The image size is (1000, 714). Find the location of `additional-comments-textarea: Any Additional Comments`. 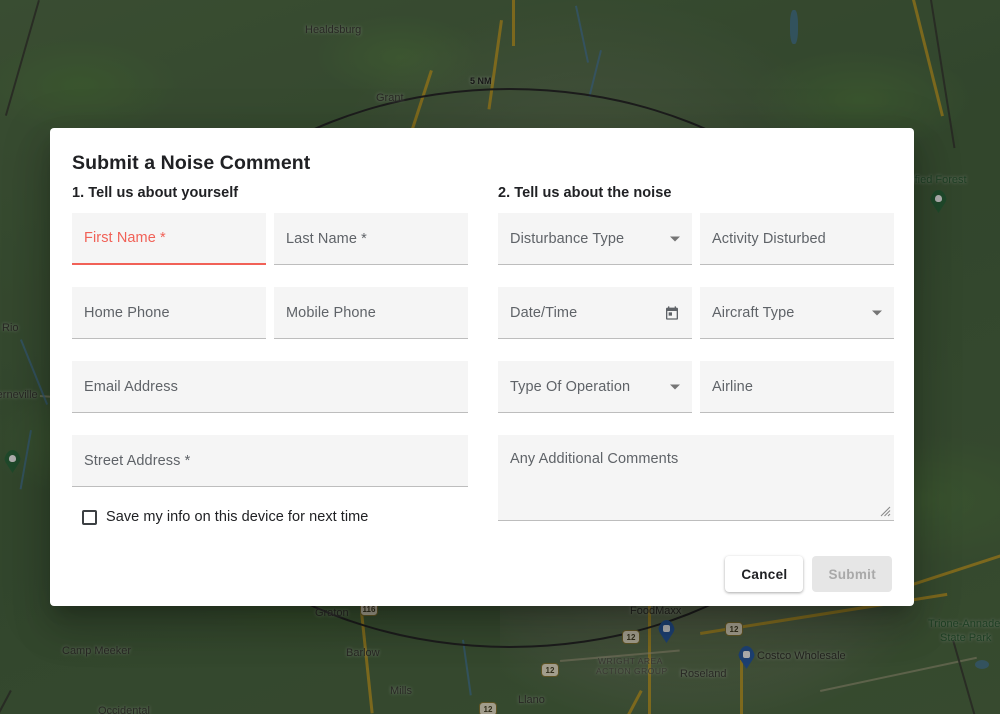

additional-comments-textarea: Any Additional Comments is located at coordinates (696, 478).